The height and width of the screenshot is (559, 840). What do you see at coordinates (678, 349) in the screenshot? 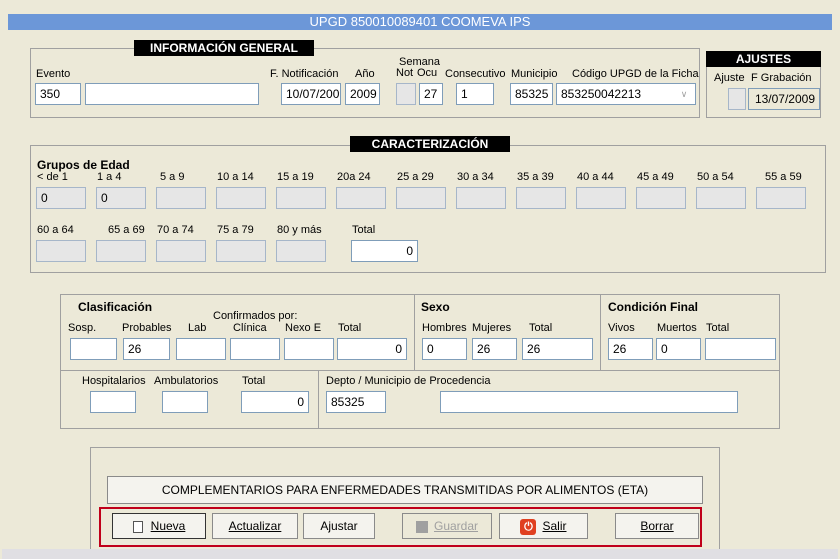
I see `muertos-field: 0` at bounding box center [678, 349].